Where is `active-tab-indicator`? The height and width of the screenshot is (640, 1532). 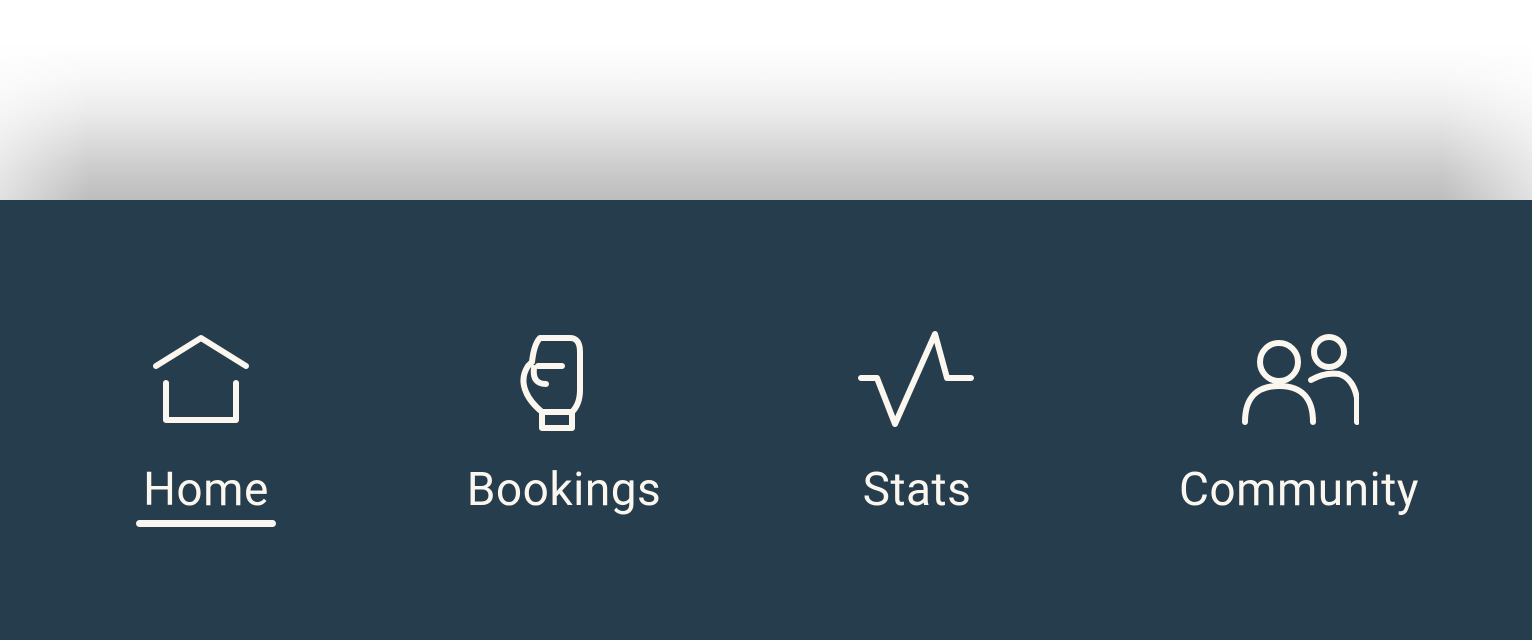 active-tab-indicator is located at coordinates (206, 523).